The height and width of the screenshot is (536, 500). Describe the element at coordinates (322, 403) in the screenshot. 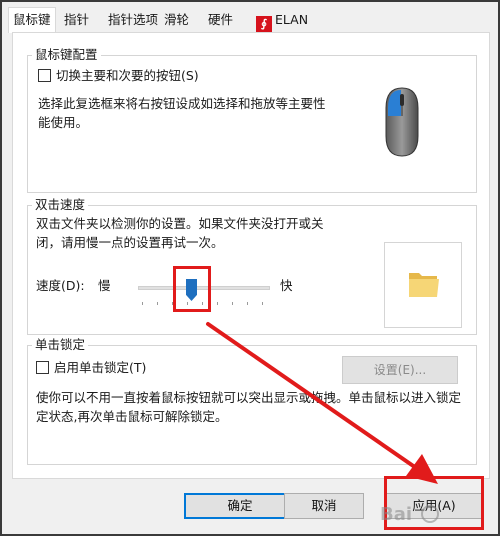

I see `annotation-arrow` at that location.